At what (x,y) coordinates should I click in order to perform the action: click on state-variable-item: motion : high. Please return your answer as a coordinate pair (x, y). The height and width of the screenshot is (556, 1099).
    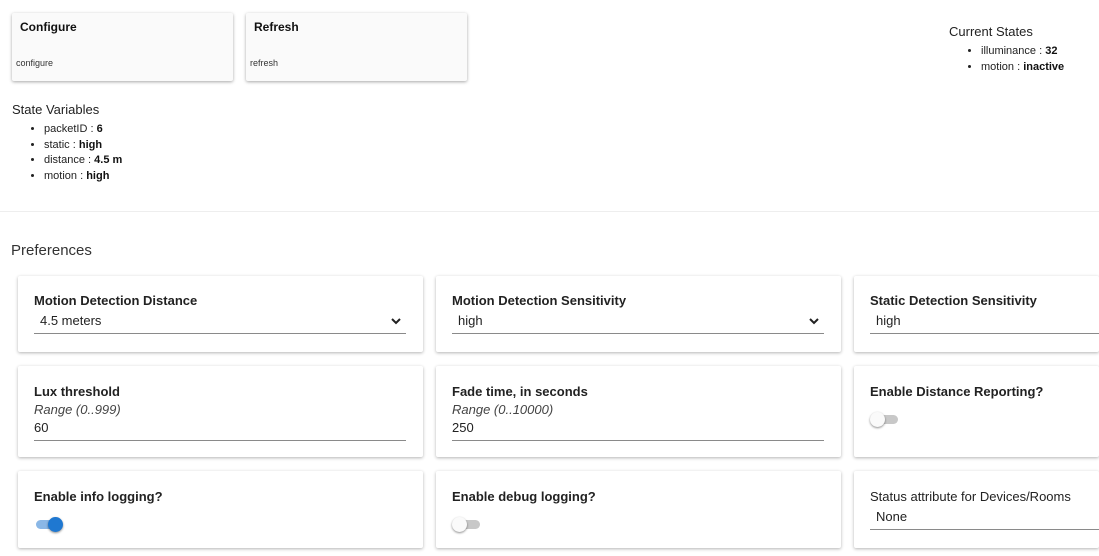
    Looking at the image, I should click on (83, 177).